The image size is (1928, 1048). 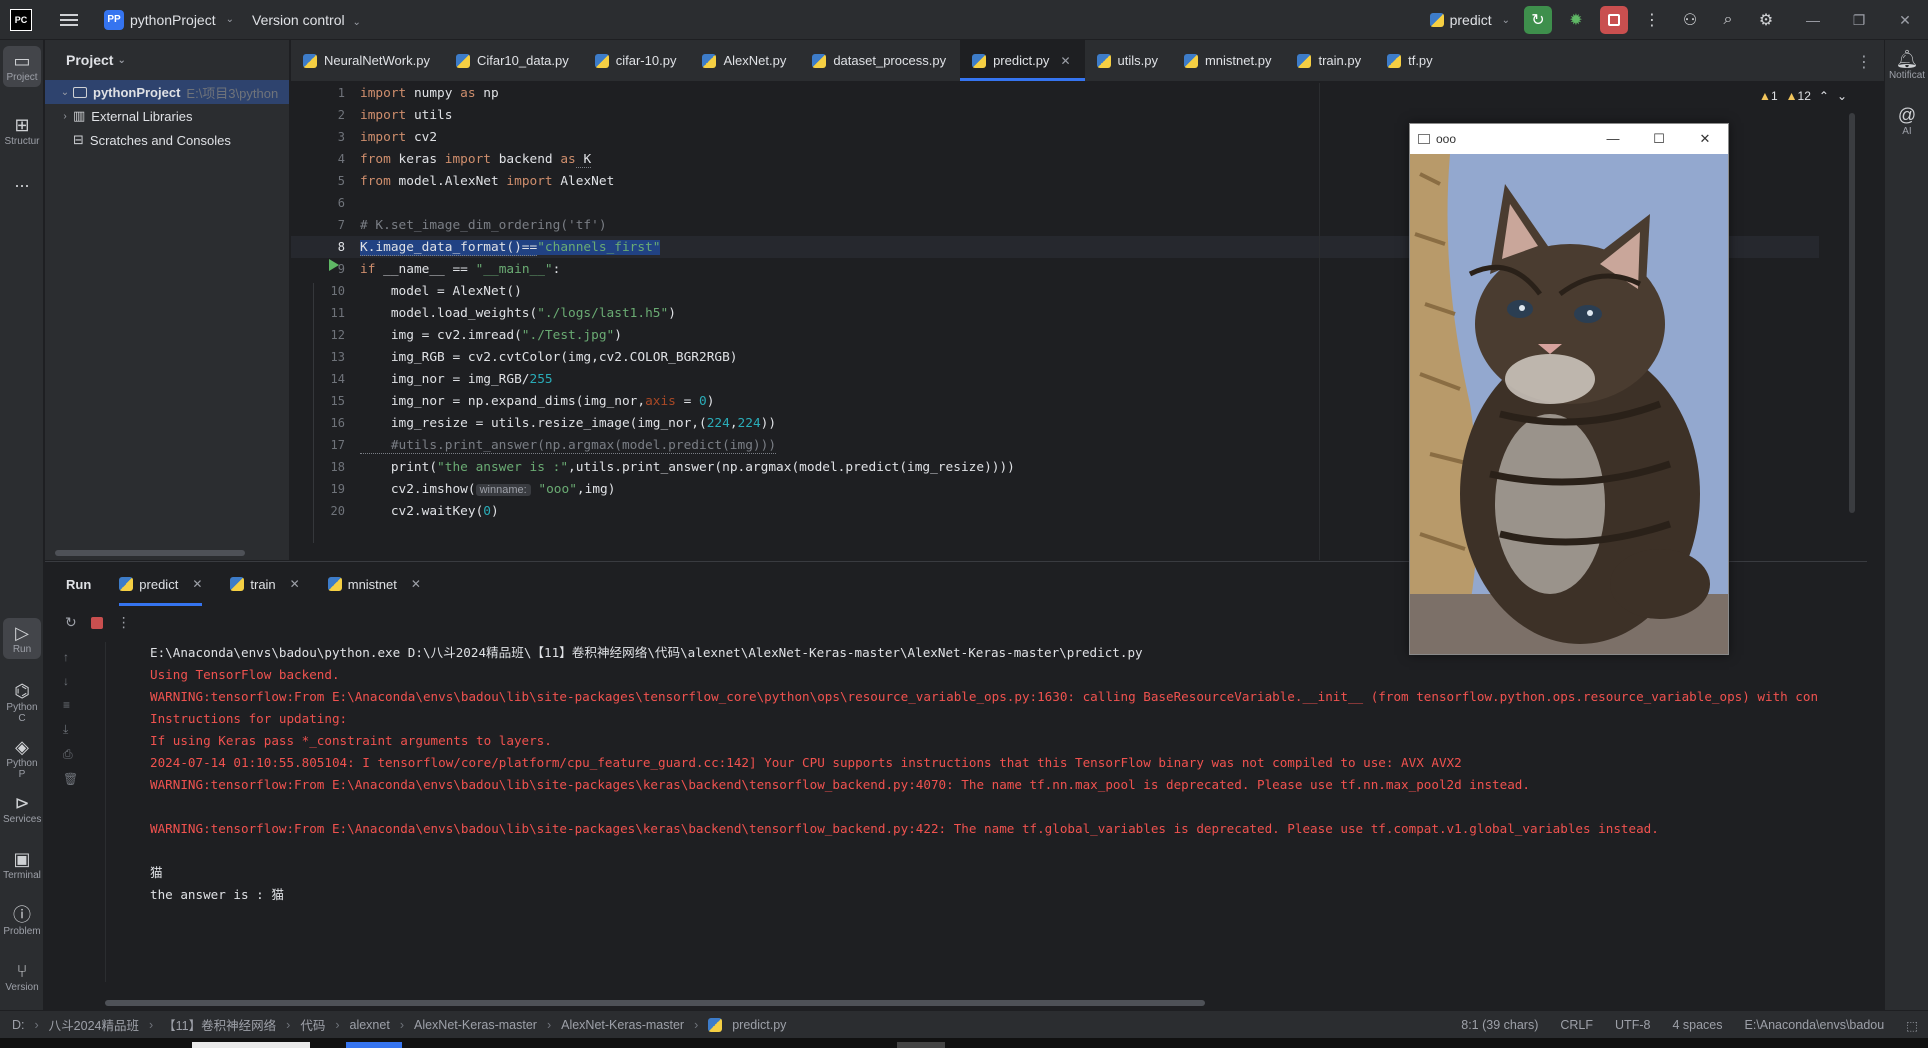 I want to click on tab-cifar10-data: Cifar10_data.py, so click(x=513, y=60).